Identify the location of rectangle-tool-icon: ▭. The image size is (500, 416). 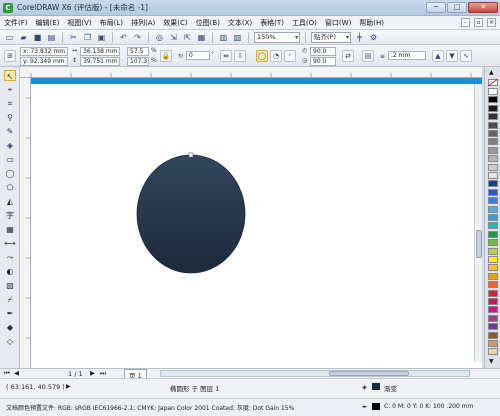
(10, 159).